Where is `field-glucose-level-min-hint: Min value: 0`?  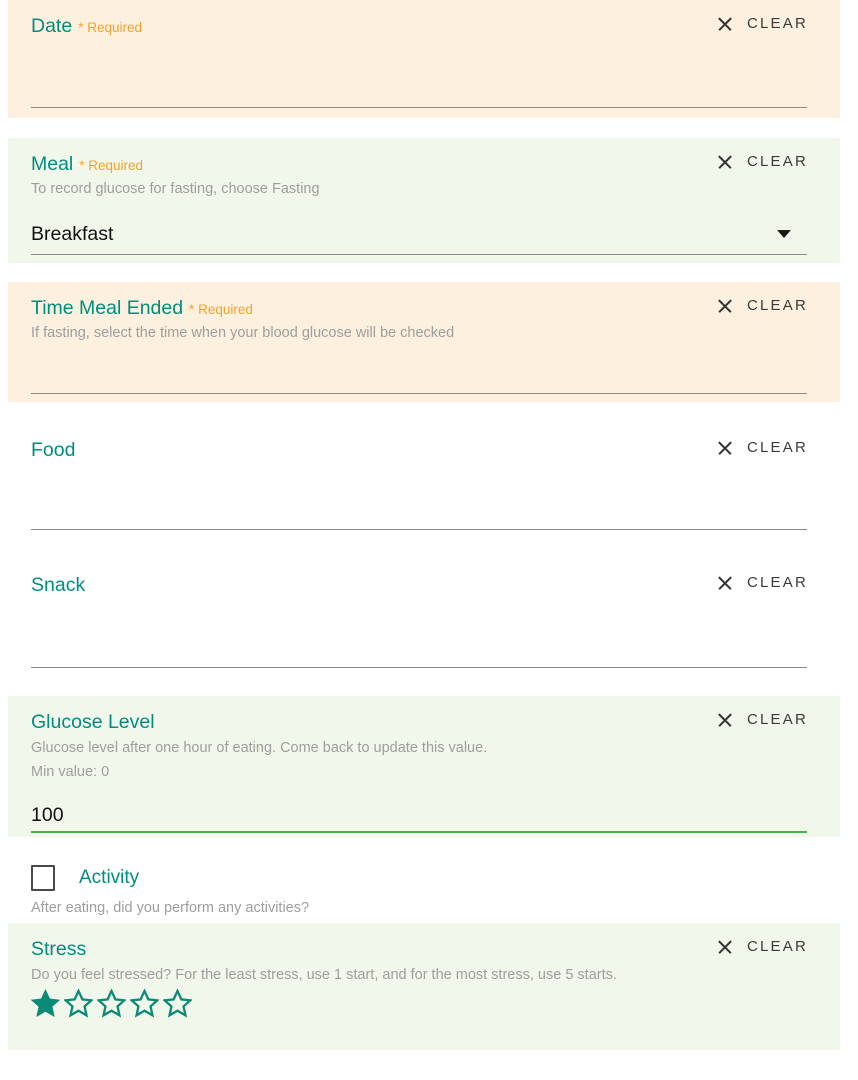 field-glucose-level-min-hint: Min value: 0 is located at coordinates (70, 772).